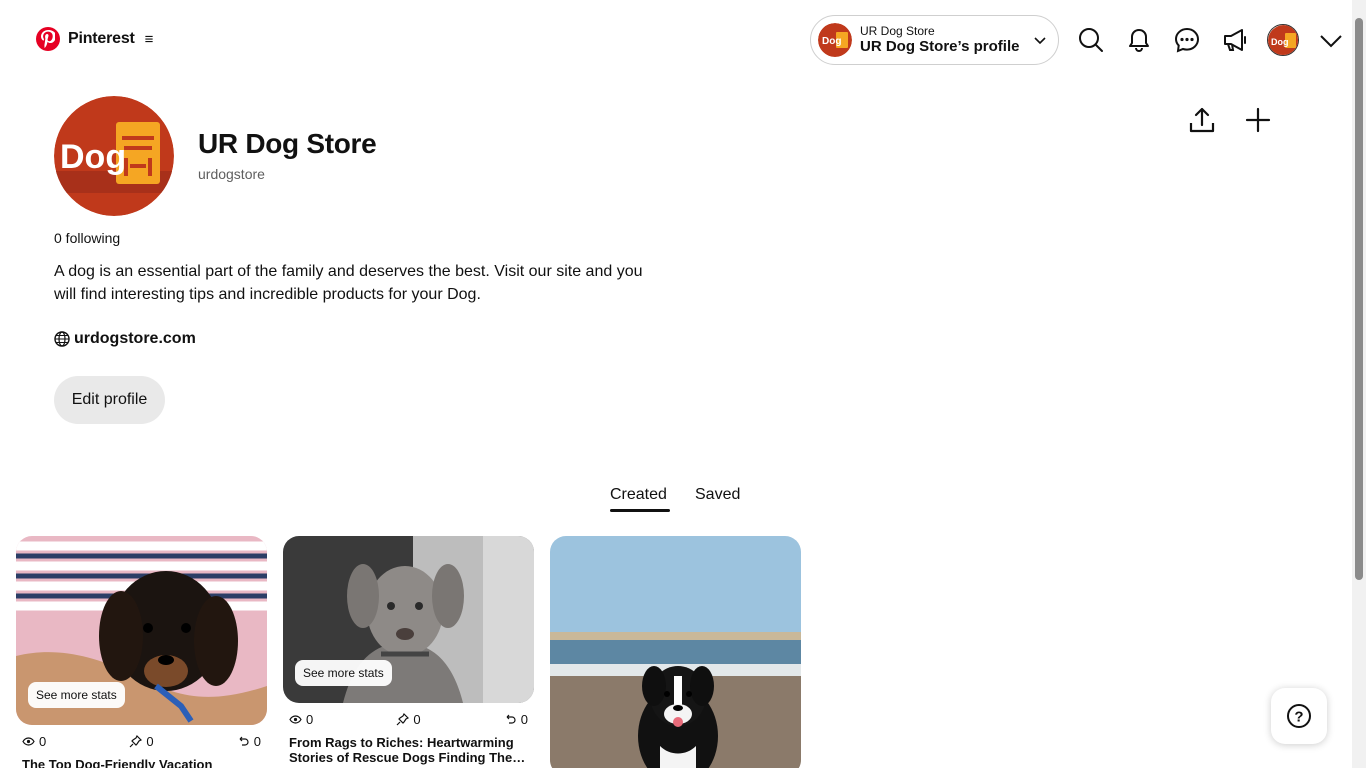  Describe the element at coordinates (109, 400) in the screenshot. I see `edit-profile-button: Edit profile` at that location.